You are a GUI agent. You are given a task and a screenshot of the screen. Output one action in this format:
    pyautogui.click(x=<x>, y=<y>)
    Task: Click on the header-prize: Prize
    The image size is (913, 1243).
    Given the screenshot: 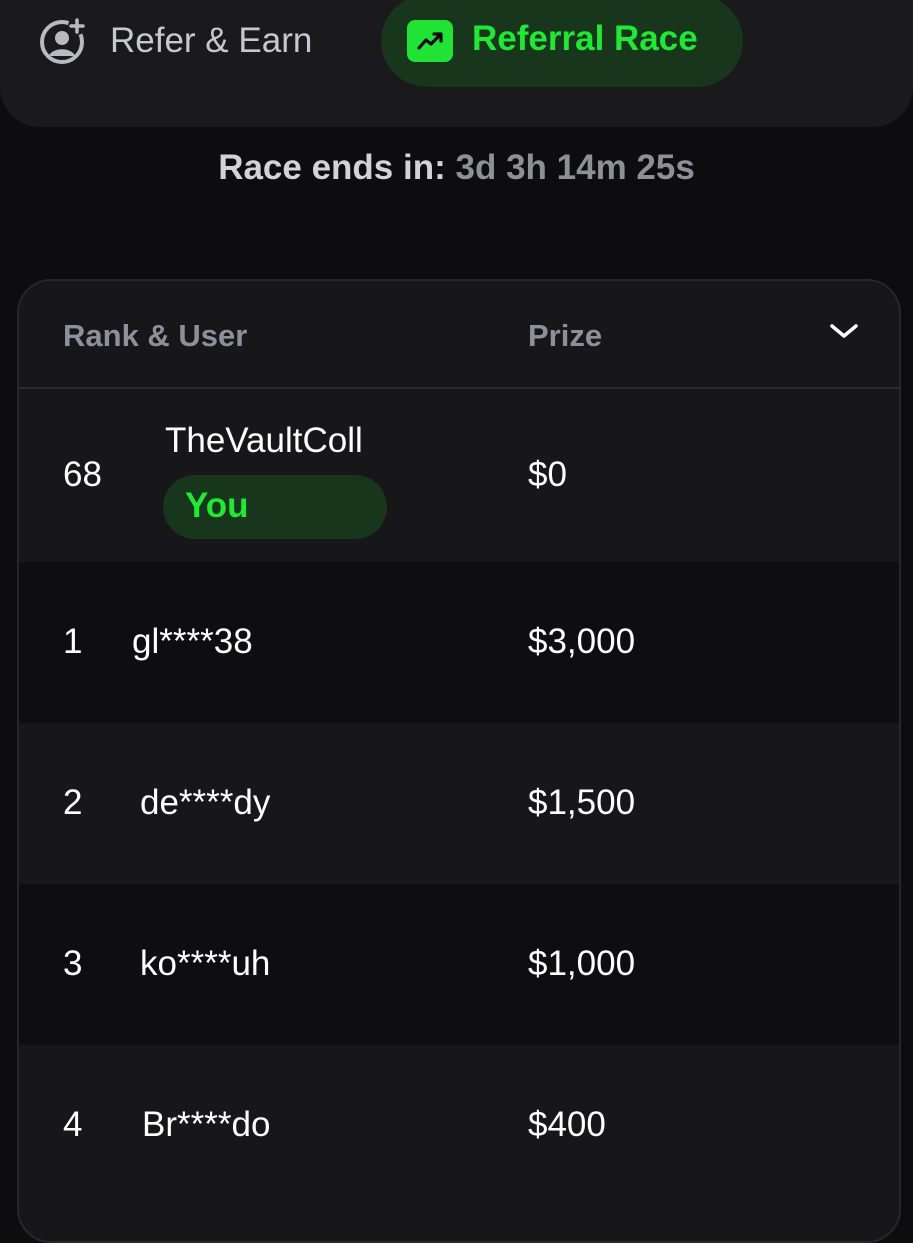 What is the action you would take?
    pyautogui.click(x=565, y=335)
    